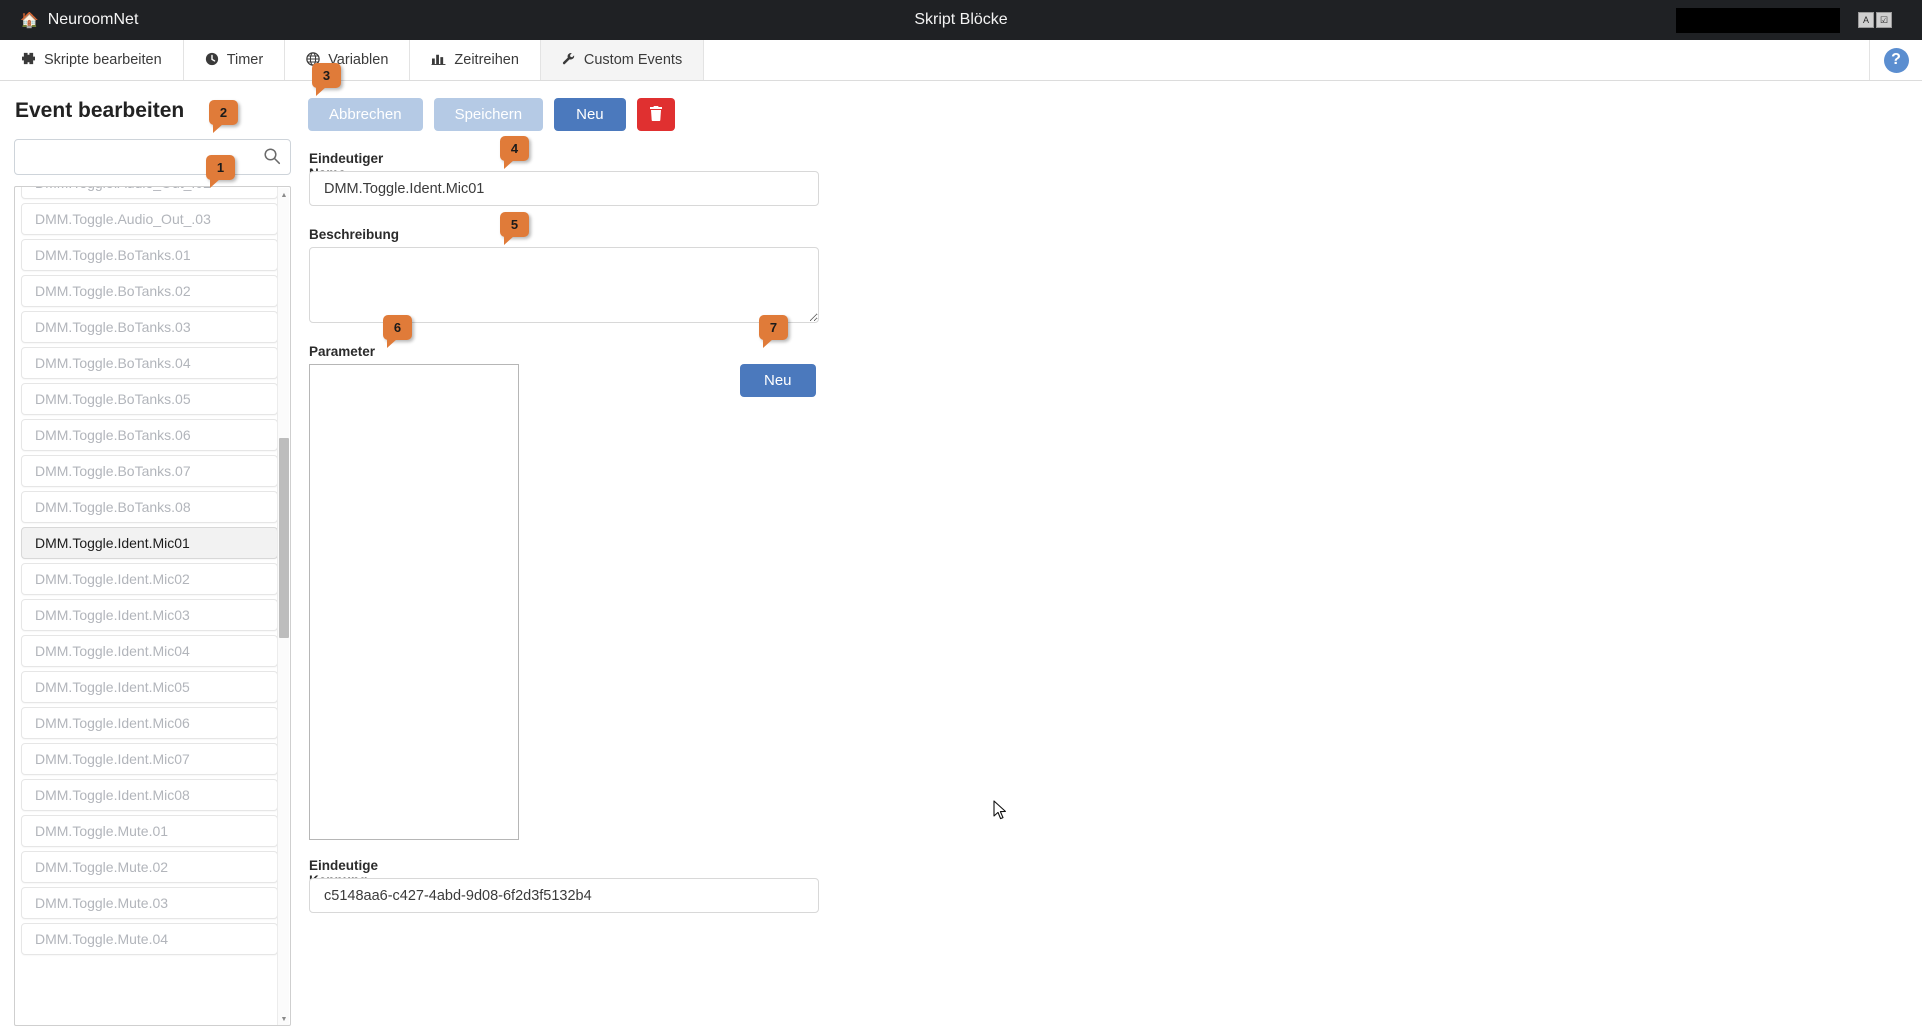  What do you see at coordinates (149, 291) in the screenshot?
I see `list-item: DMM.Toggle.BoTanks.02` at bounding box center [149, 291].